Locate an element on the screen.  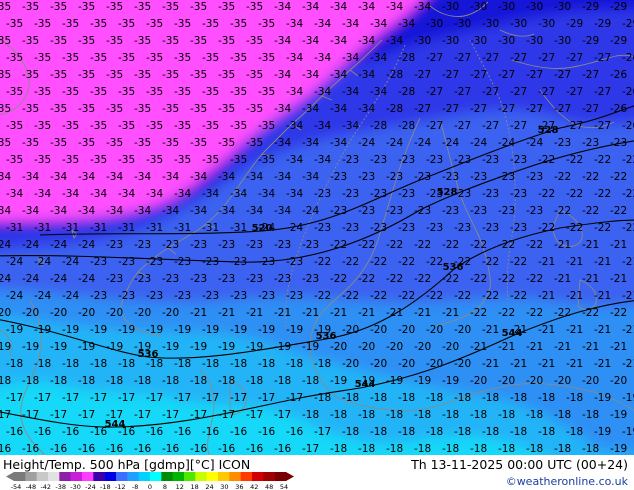
color-scale-tick: 8 is located at coordinates (165, 486).